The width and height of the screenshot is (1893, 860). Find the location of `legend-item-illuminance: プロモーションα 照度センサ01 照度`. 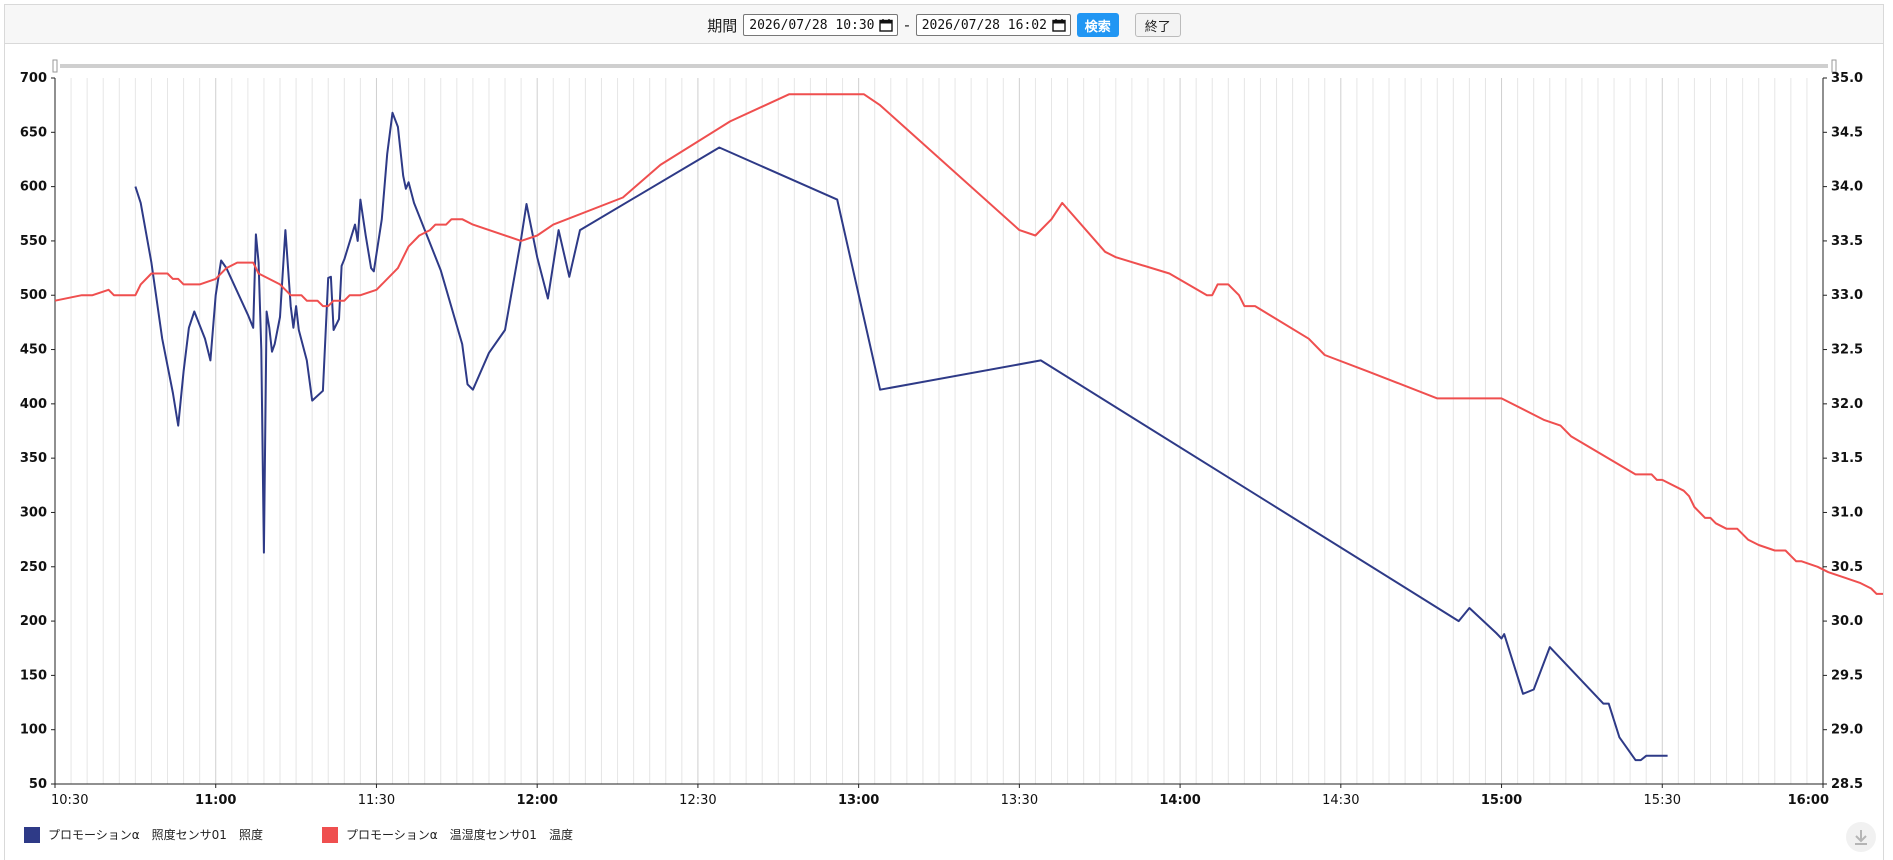

legend-item-illuminance: プロモーションα 照度センサ01 照度 is located at coordinates (143, 834).